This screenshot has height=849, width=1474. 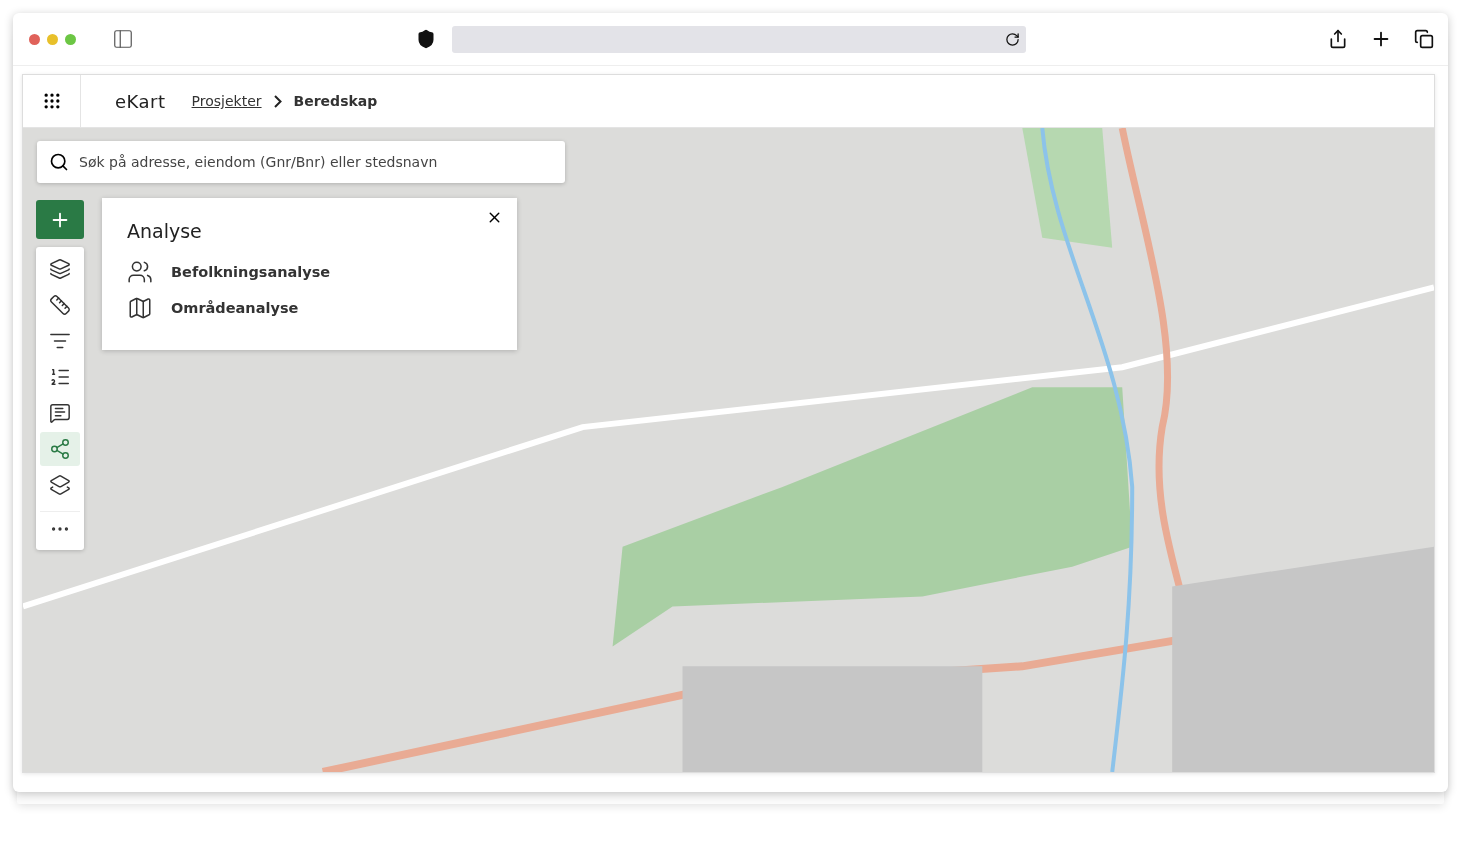 I want to click on shield-icon, so click(x=426, y=39).